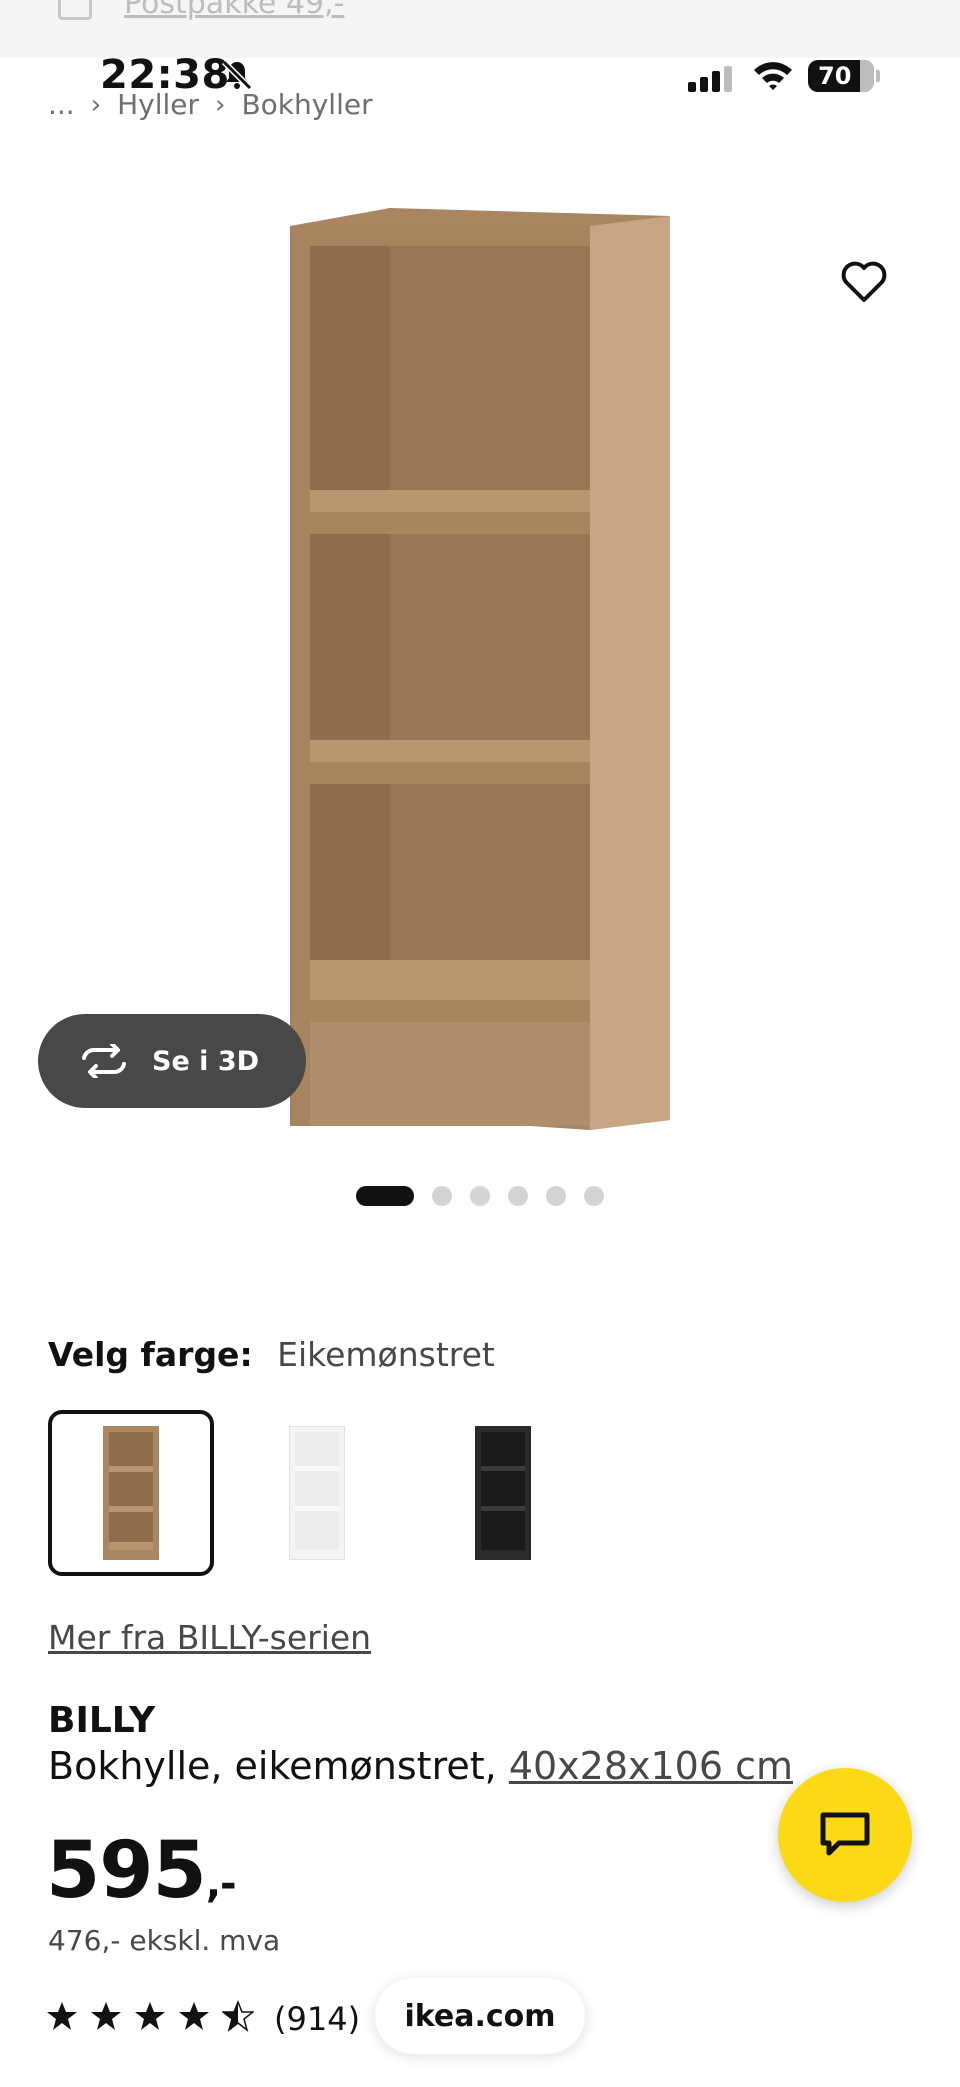 The width and height of the screenshot is (960, 2087). I want to click on white-bookcase-thumbnail, so click(317, 1493).